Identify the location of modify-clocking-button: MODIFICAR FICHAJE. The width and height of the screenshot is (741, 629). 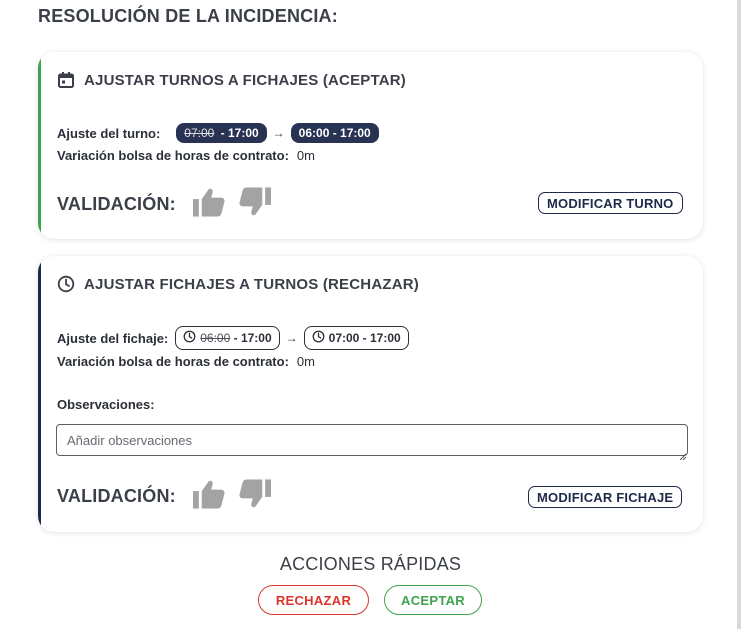
(605, 497).